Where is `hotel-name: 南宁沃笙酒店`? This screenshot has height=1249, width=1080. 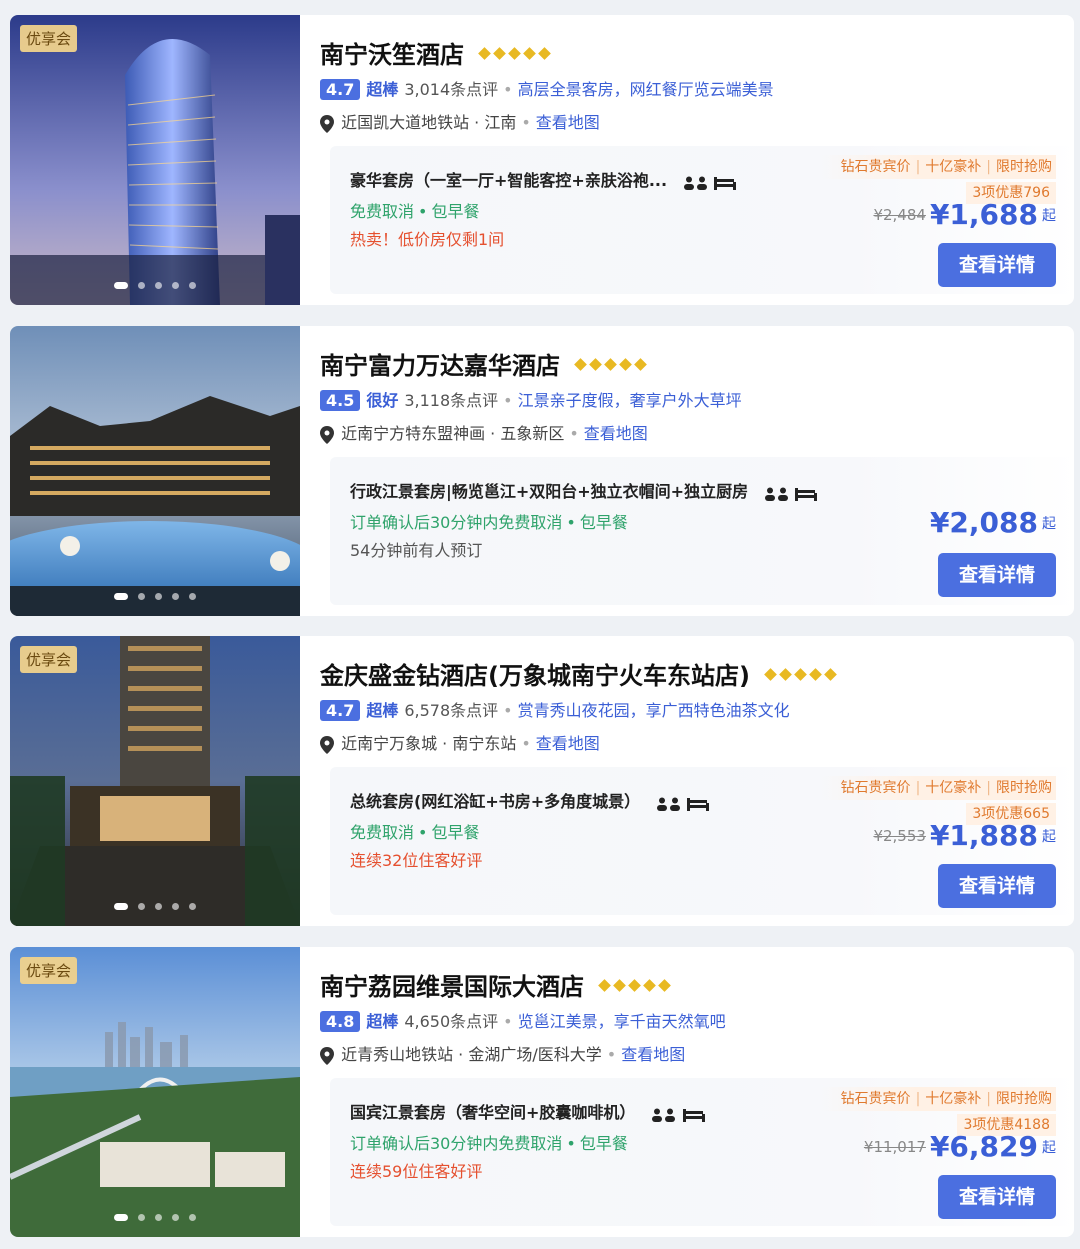
hotel-name: 南宁沃笙酒店 is located at coordinates (392, 55).